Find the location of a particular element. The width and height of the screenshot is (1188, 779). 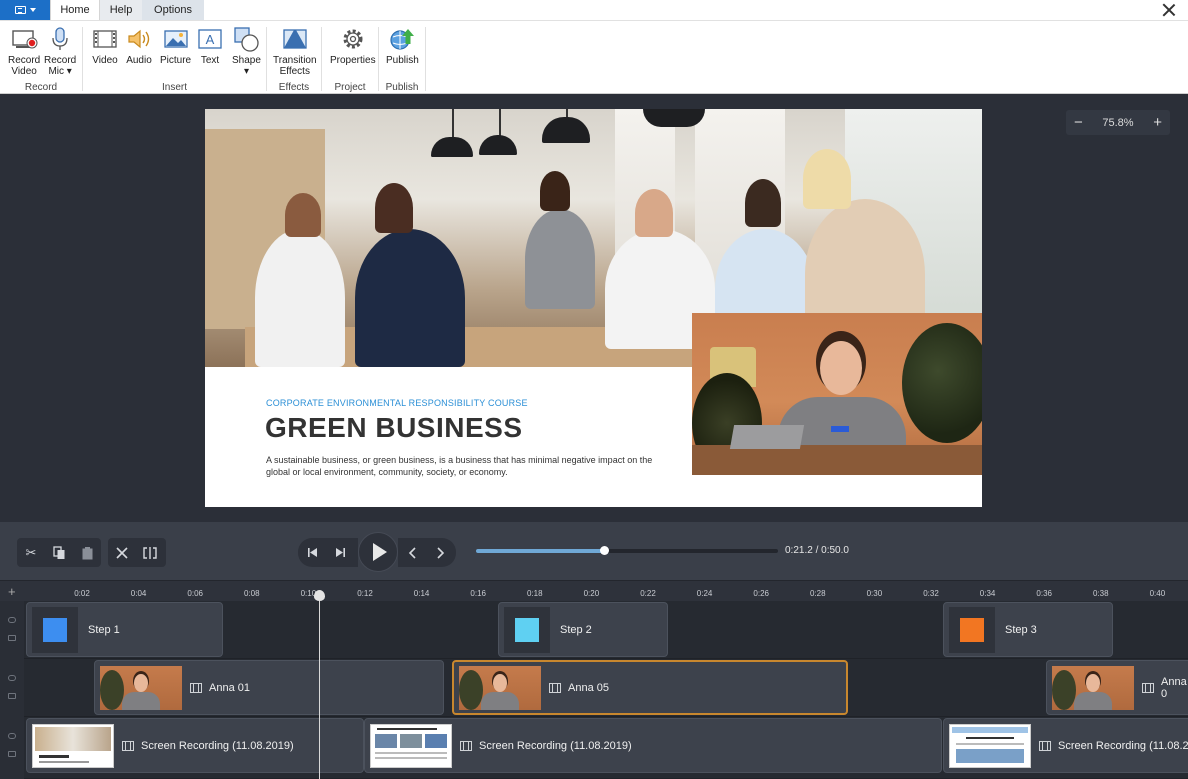

slide-title: GREEN BUSINESS is located at coordinates (394, 427).